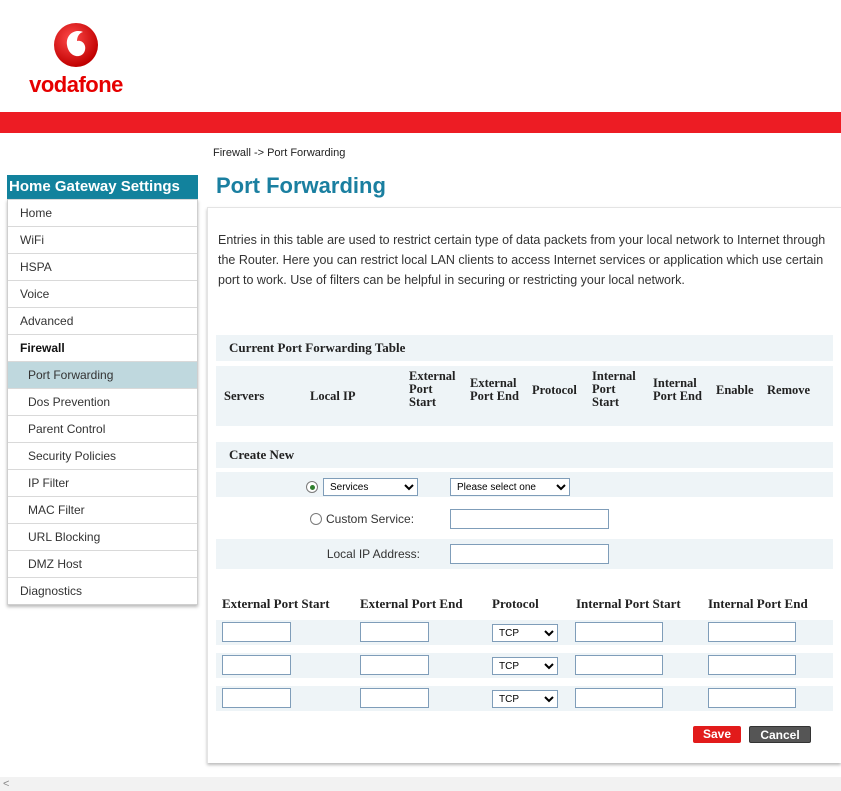 This screenshot has width=841, height=791. Describe the element at coordinates (529, 554) in the screenshot. I see `local-ip-input` at that location.